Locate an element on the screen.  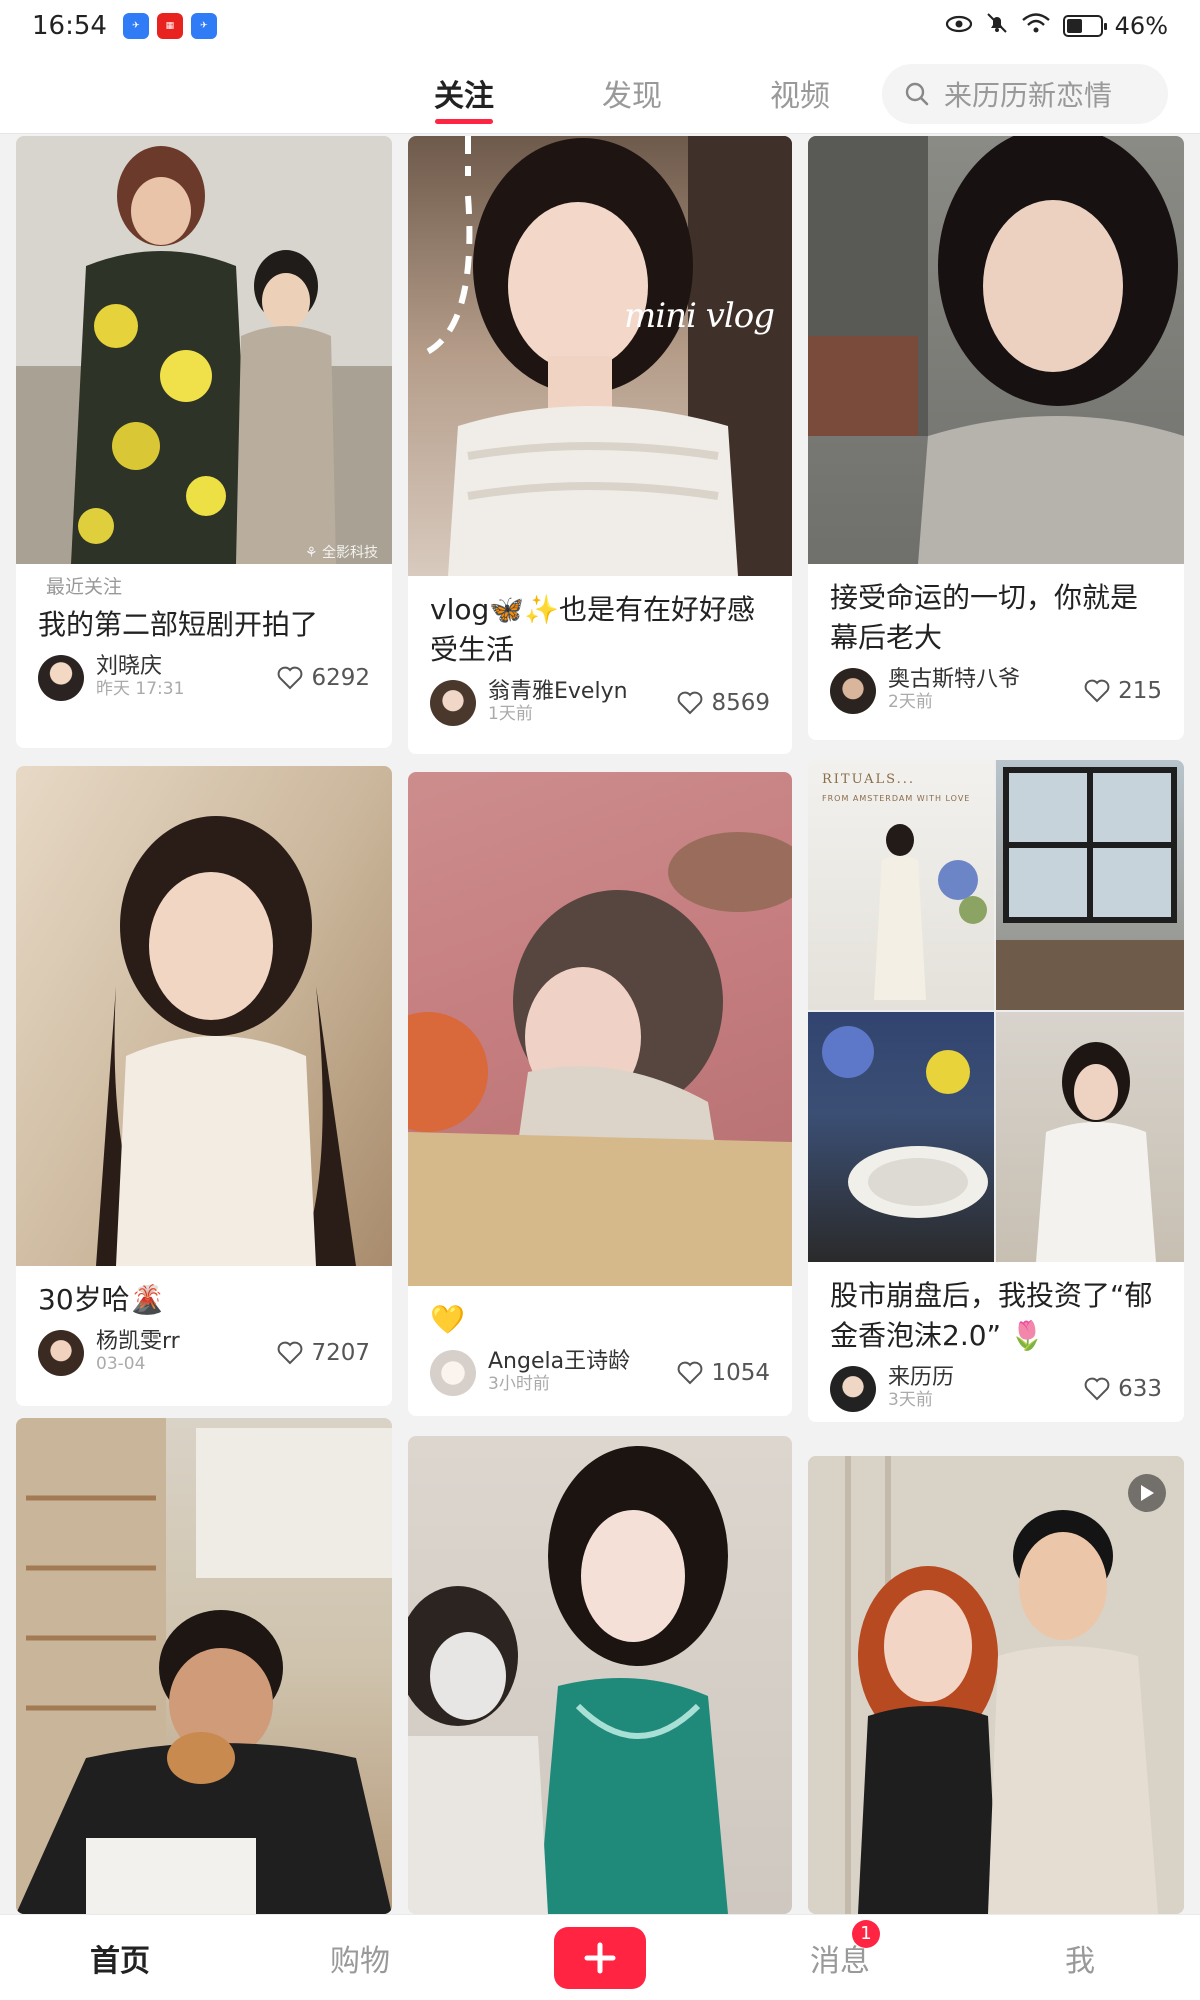
status-bar: 16:54 ✈ ▦ ✈ 46% is located at coordinates (600, 26).